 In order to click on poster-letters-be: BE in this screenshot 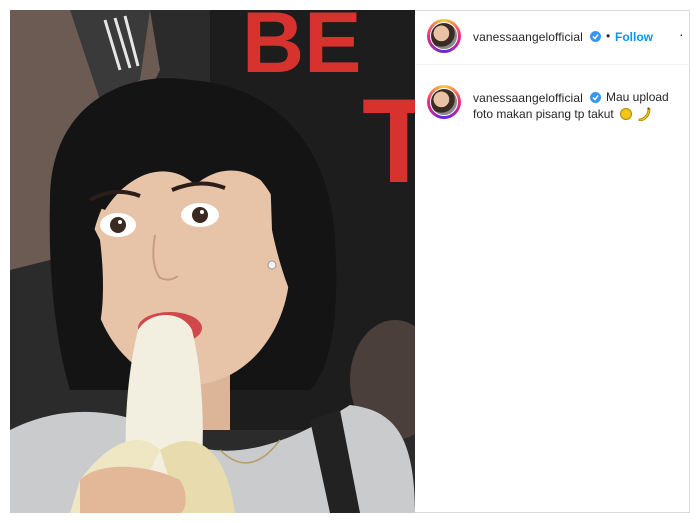, I will do `click(301, 50)`.